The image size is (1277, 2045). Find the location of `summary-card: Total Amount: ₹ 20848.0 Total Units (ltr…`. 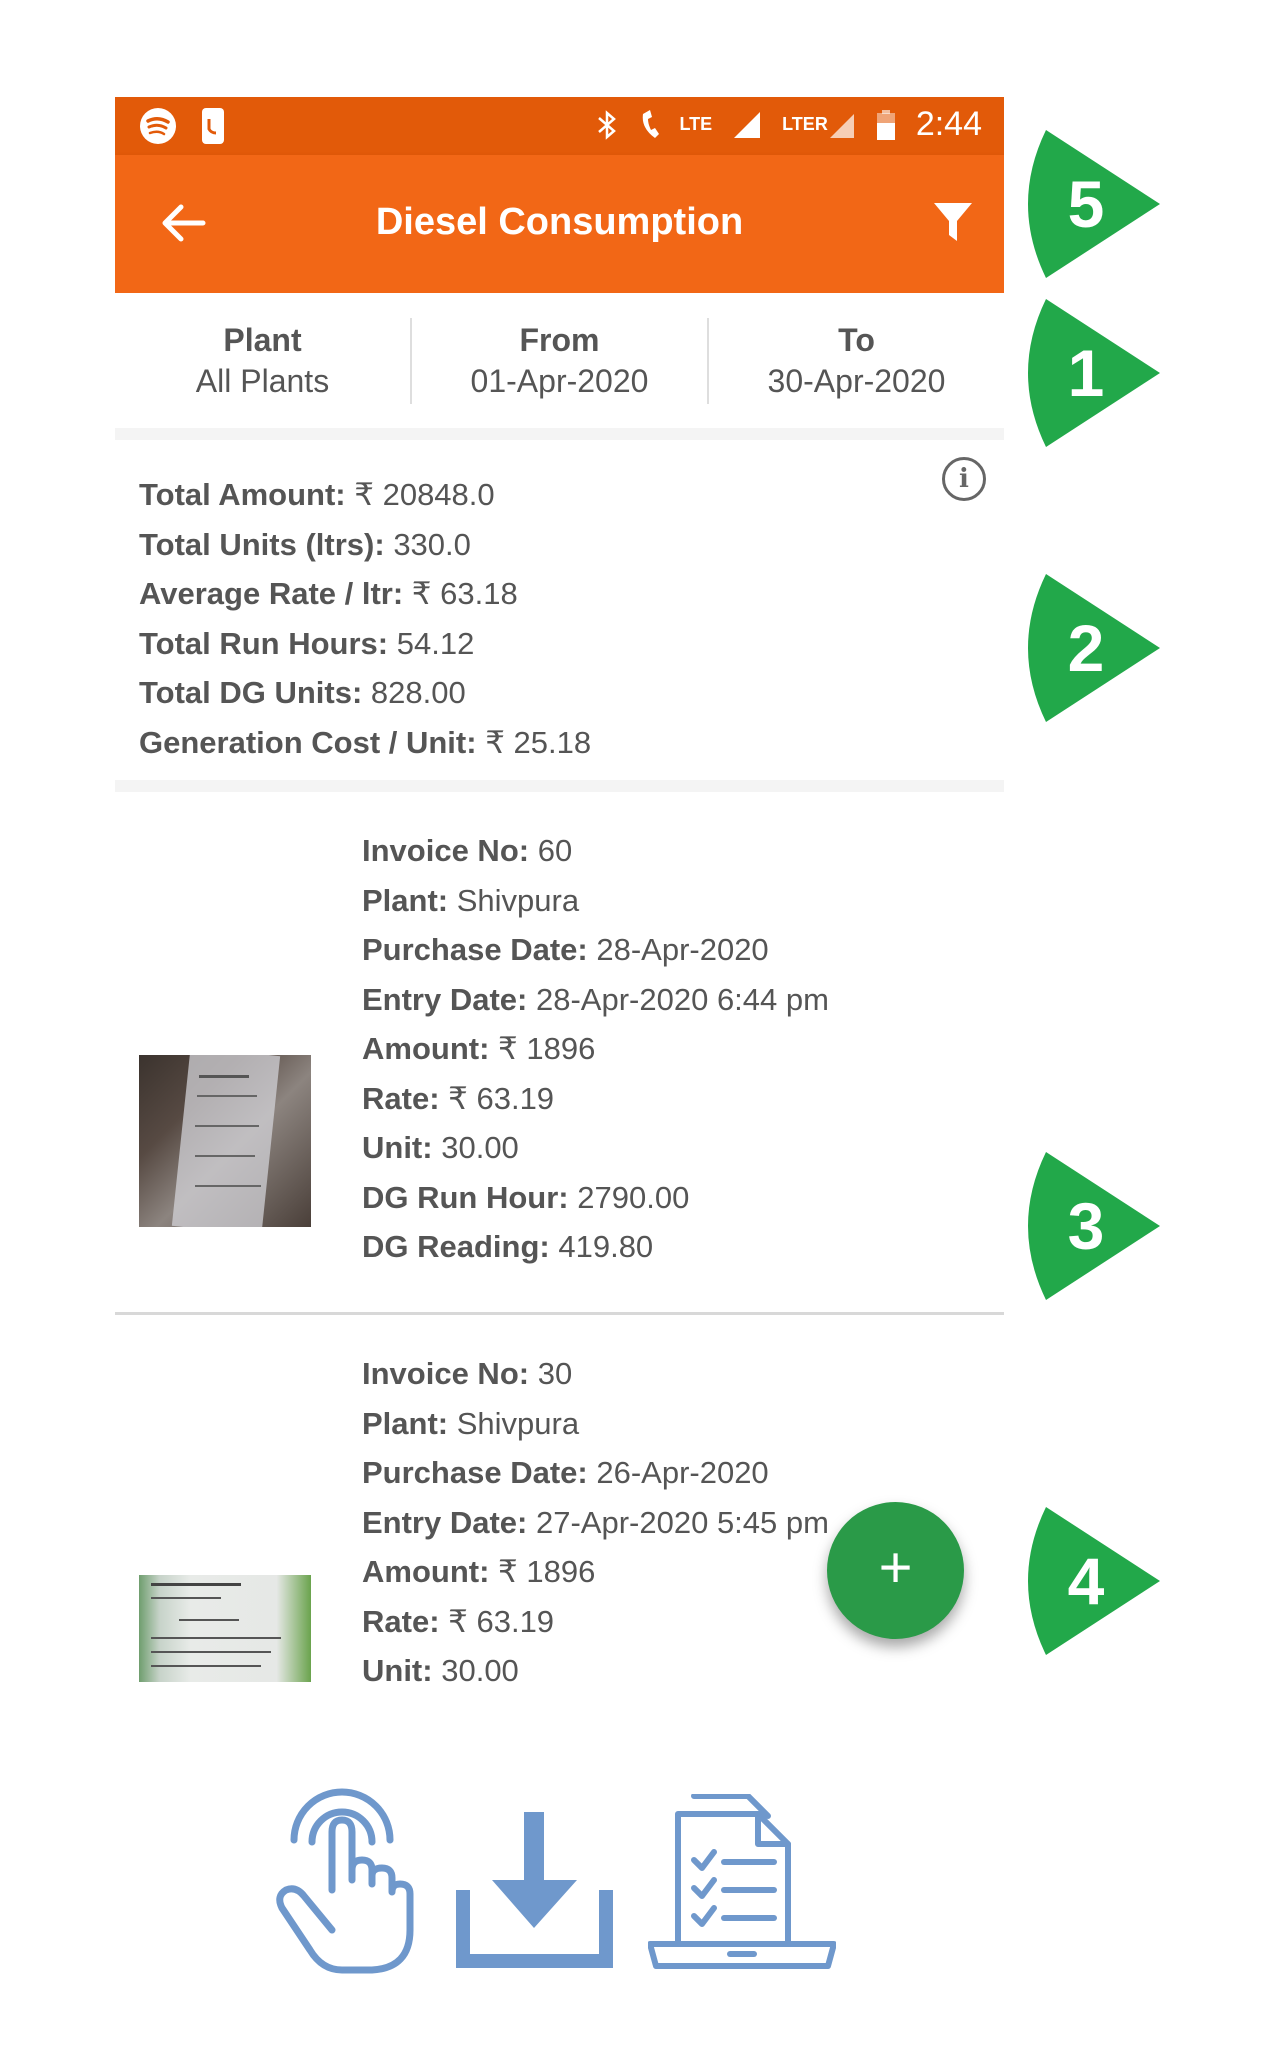

summary-card: Total Amount: ₹ 20848.0 Total Units (ltr… is located at coordinates (559, 616).